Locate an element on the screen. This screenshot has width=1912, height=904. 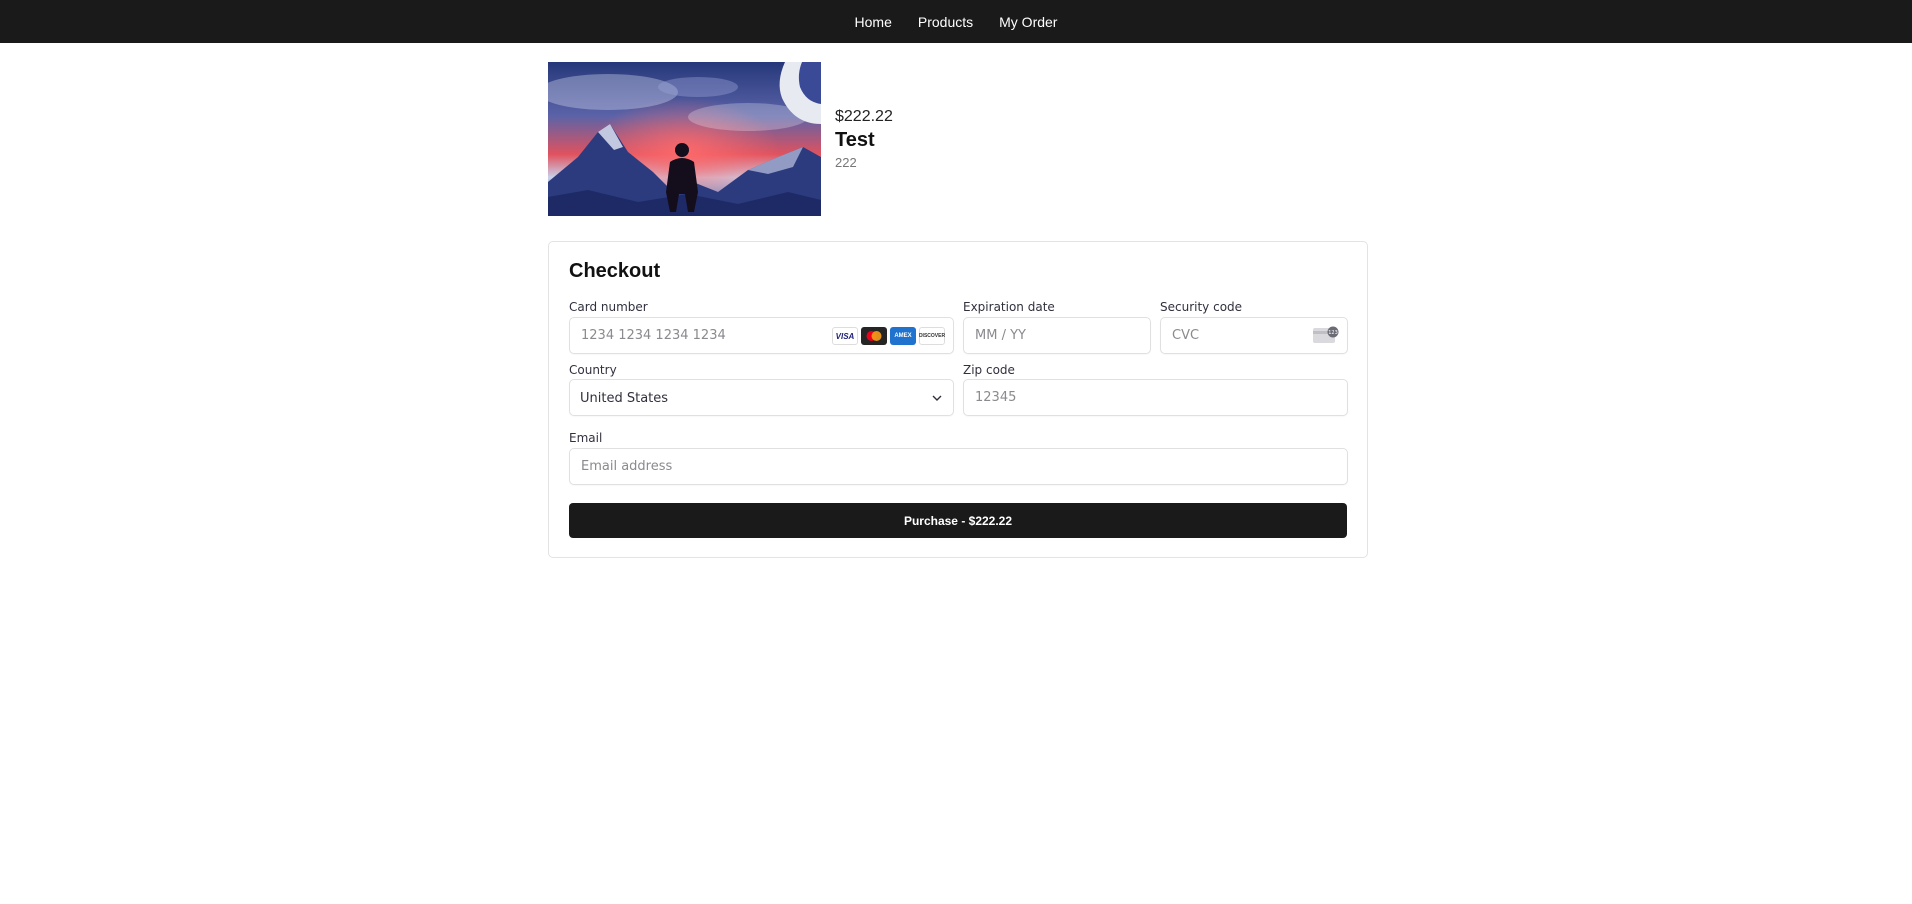
security-code-label: Security code is located at coordinates (1201, 307).